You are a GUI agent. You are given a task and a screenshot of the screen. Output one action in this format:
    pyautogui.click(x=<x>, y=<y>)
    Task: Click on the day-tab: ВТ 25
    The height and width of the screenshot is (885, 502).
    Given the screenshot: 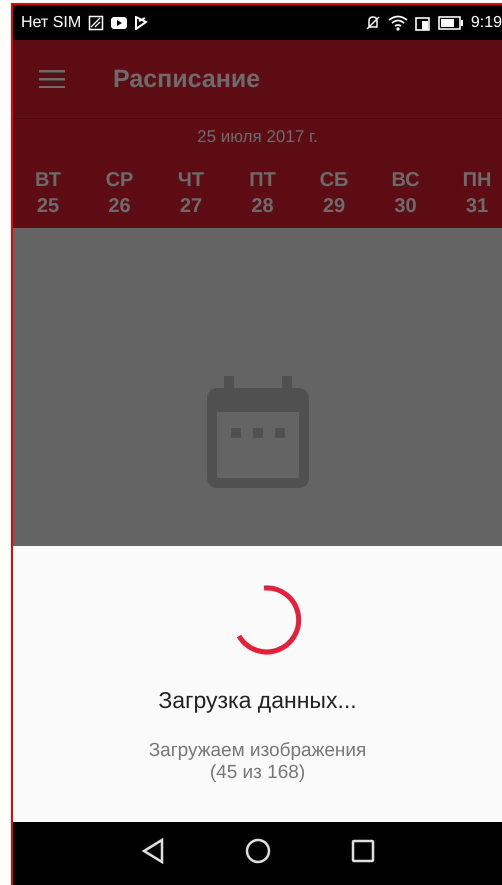 What is the action you would take?
    pyautogui.click(x=48, y=193)
    